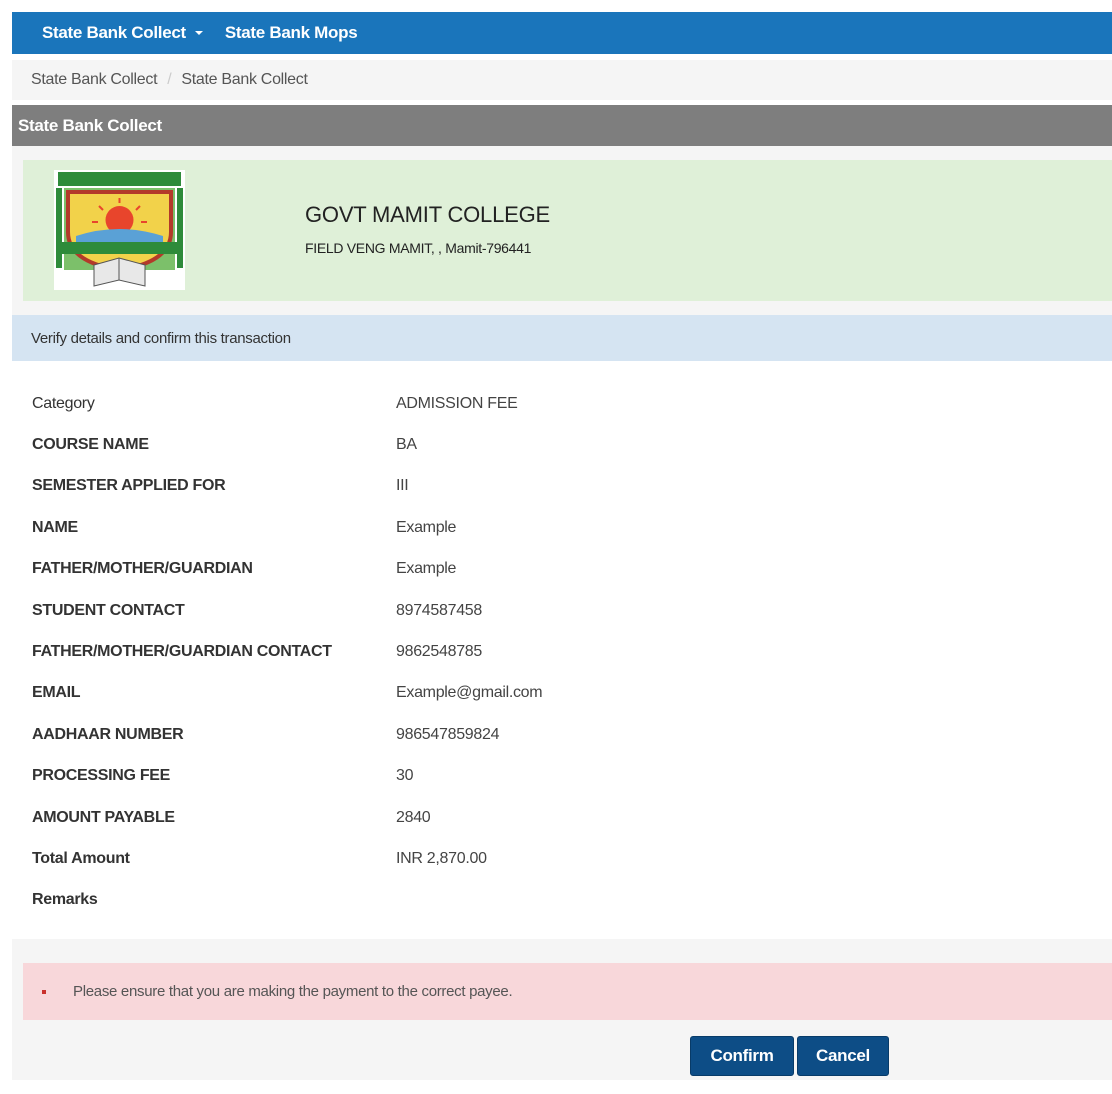 The height and width of the screenshot is (1094, 1112). What do you see at coordinates (413, 817) in the screenshot?
I see `detail-value: 2840` at bounding box center [413, 817].